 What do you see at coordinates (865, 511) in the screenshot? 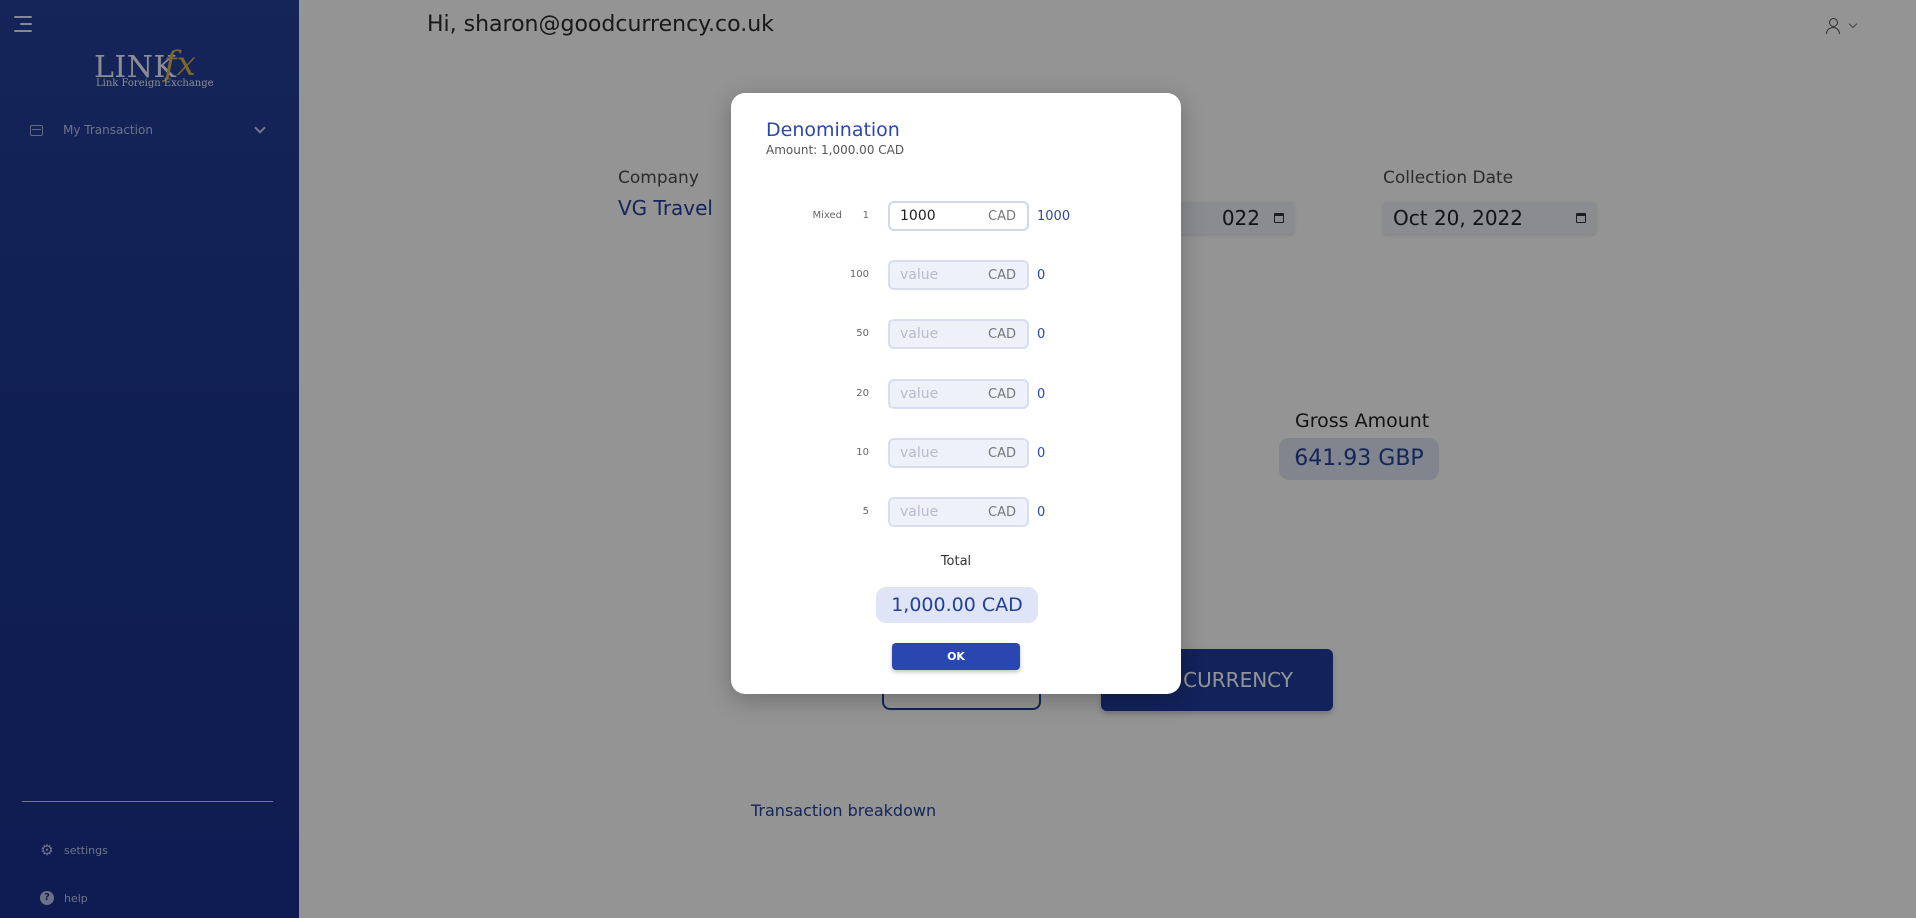
I see `denomination-label: 5` at bounding box center [865, 511].